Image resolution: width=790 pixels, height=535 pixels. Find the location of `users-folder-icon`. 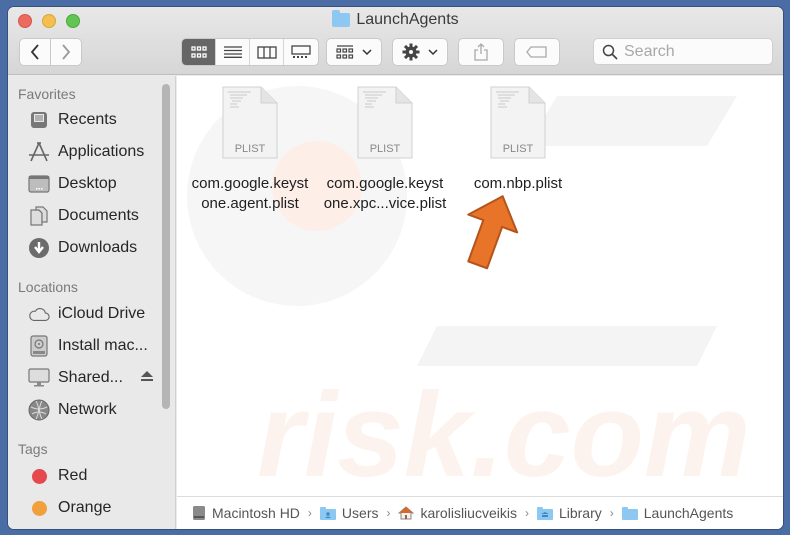

users-folder-icon is located at coordinates (327, 513).